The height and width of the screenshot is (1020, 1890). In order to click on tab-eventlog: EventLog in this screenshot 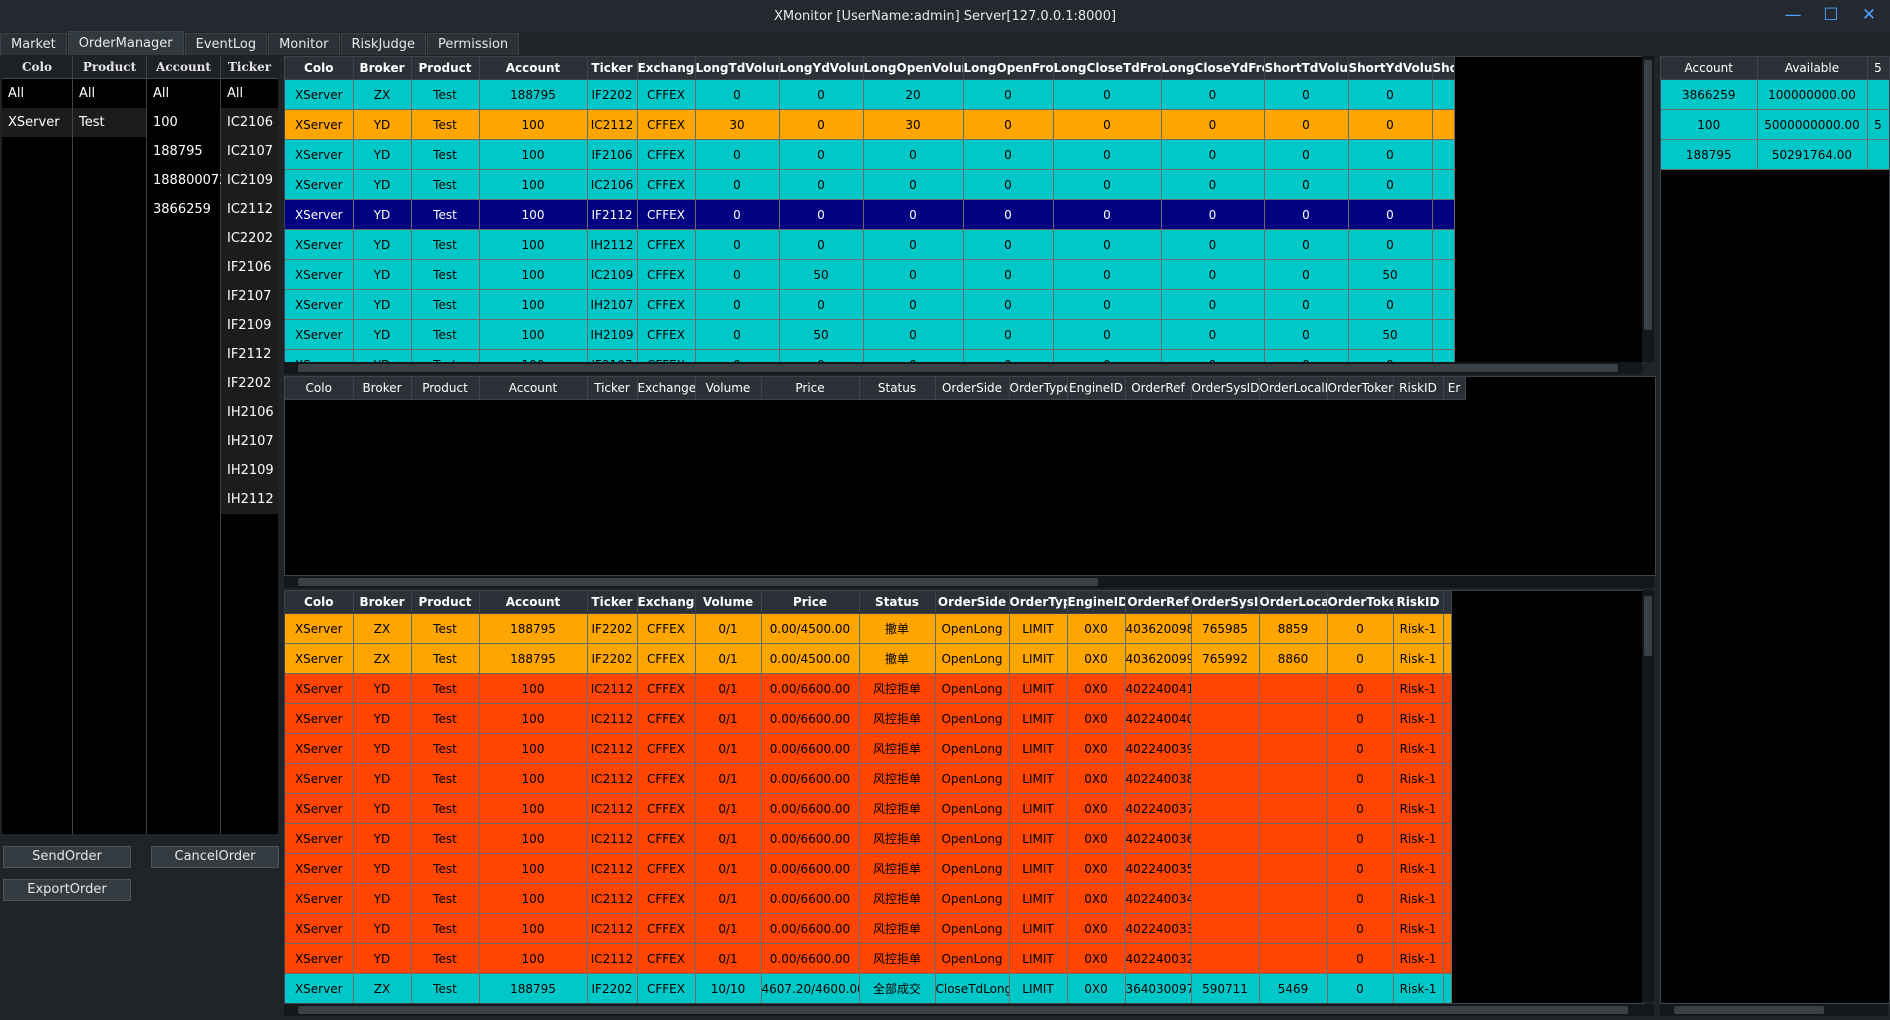, I will do `click(226, 44)`.